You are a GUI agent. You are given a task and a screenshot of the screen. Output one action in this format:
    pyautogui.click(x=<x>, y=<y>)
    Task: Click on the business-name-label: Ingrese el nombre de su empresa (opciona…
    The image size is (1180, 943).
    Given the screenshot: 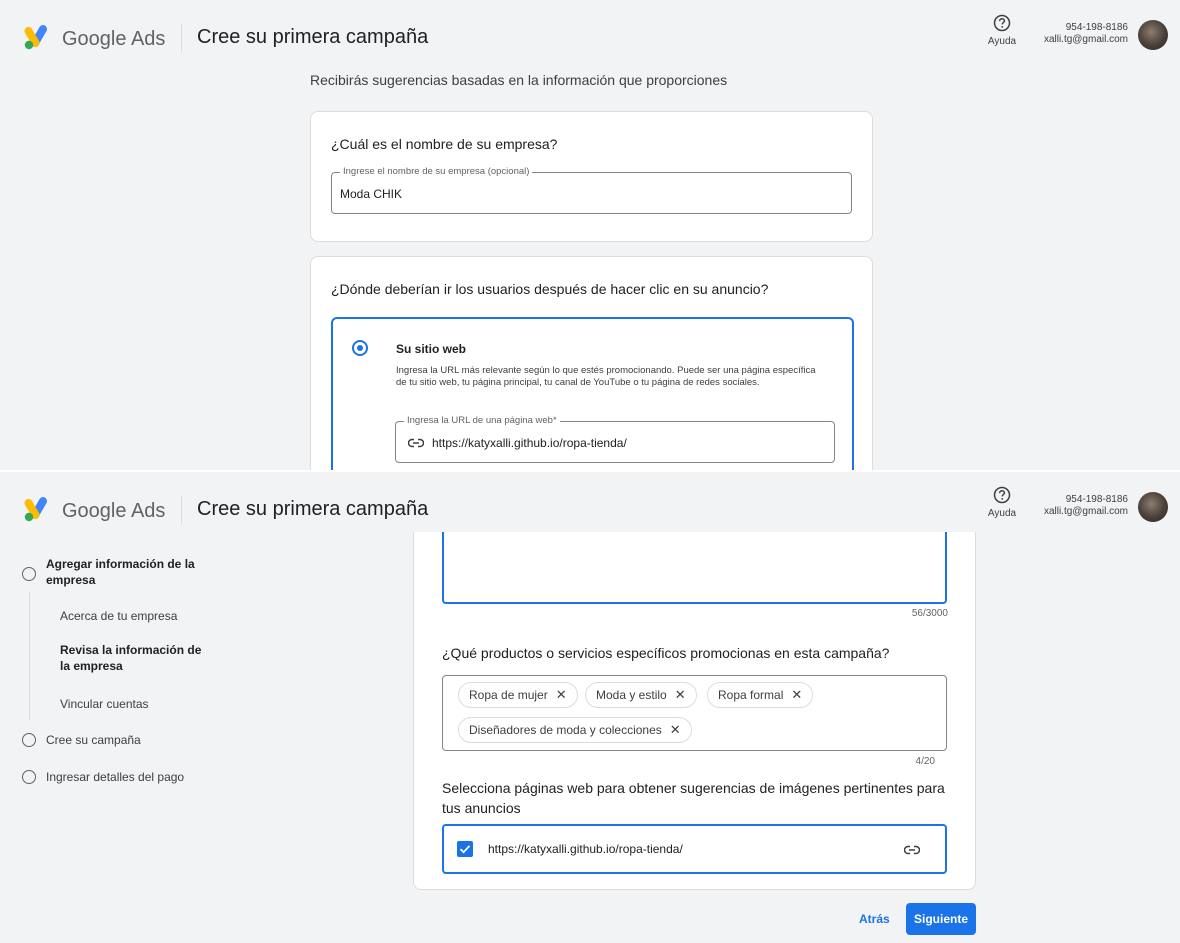 What is the action you would take?
    pyautogui.click(x=436, y=171)
    